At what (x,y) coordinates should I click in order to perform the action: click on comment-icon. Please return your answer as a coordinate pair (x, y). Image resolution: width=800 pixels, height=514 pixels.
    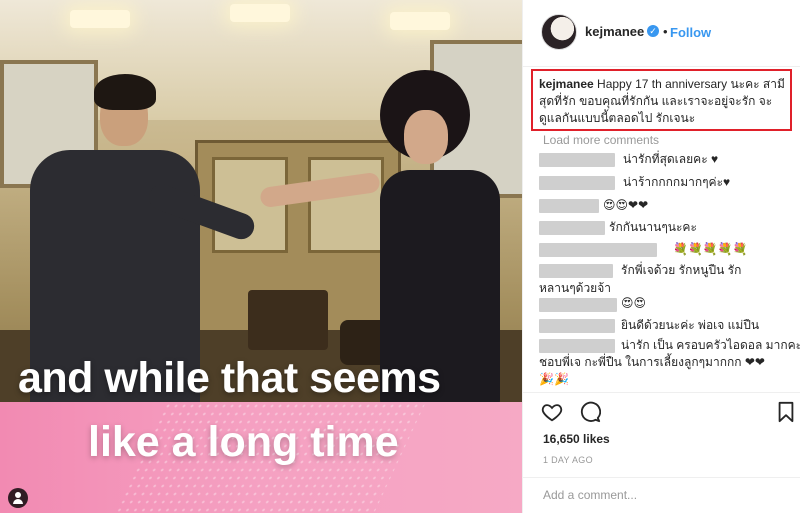
    Looking at the image, I should click on (590, 412).